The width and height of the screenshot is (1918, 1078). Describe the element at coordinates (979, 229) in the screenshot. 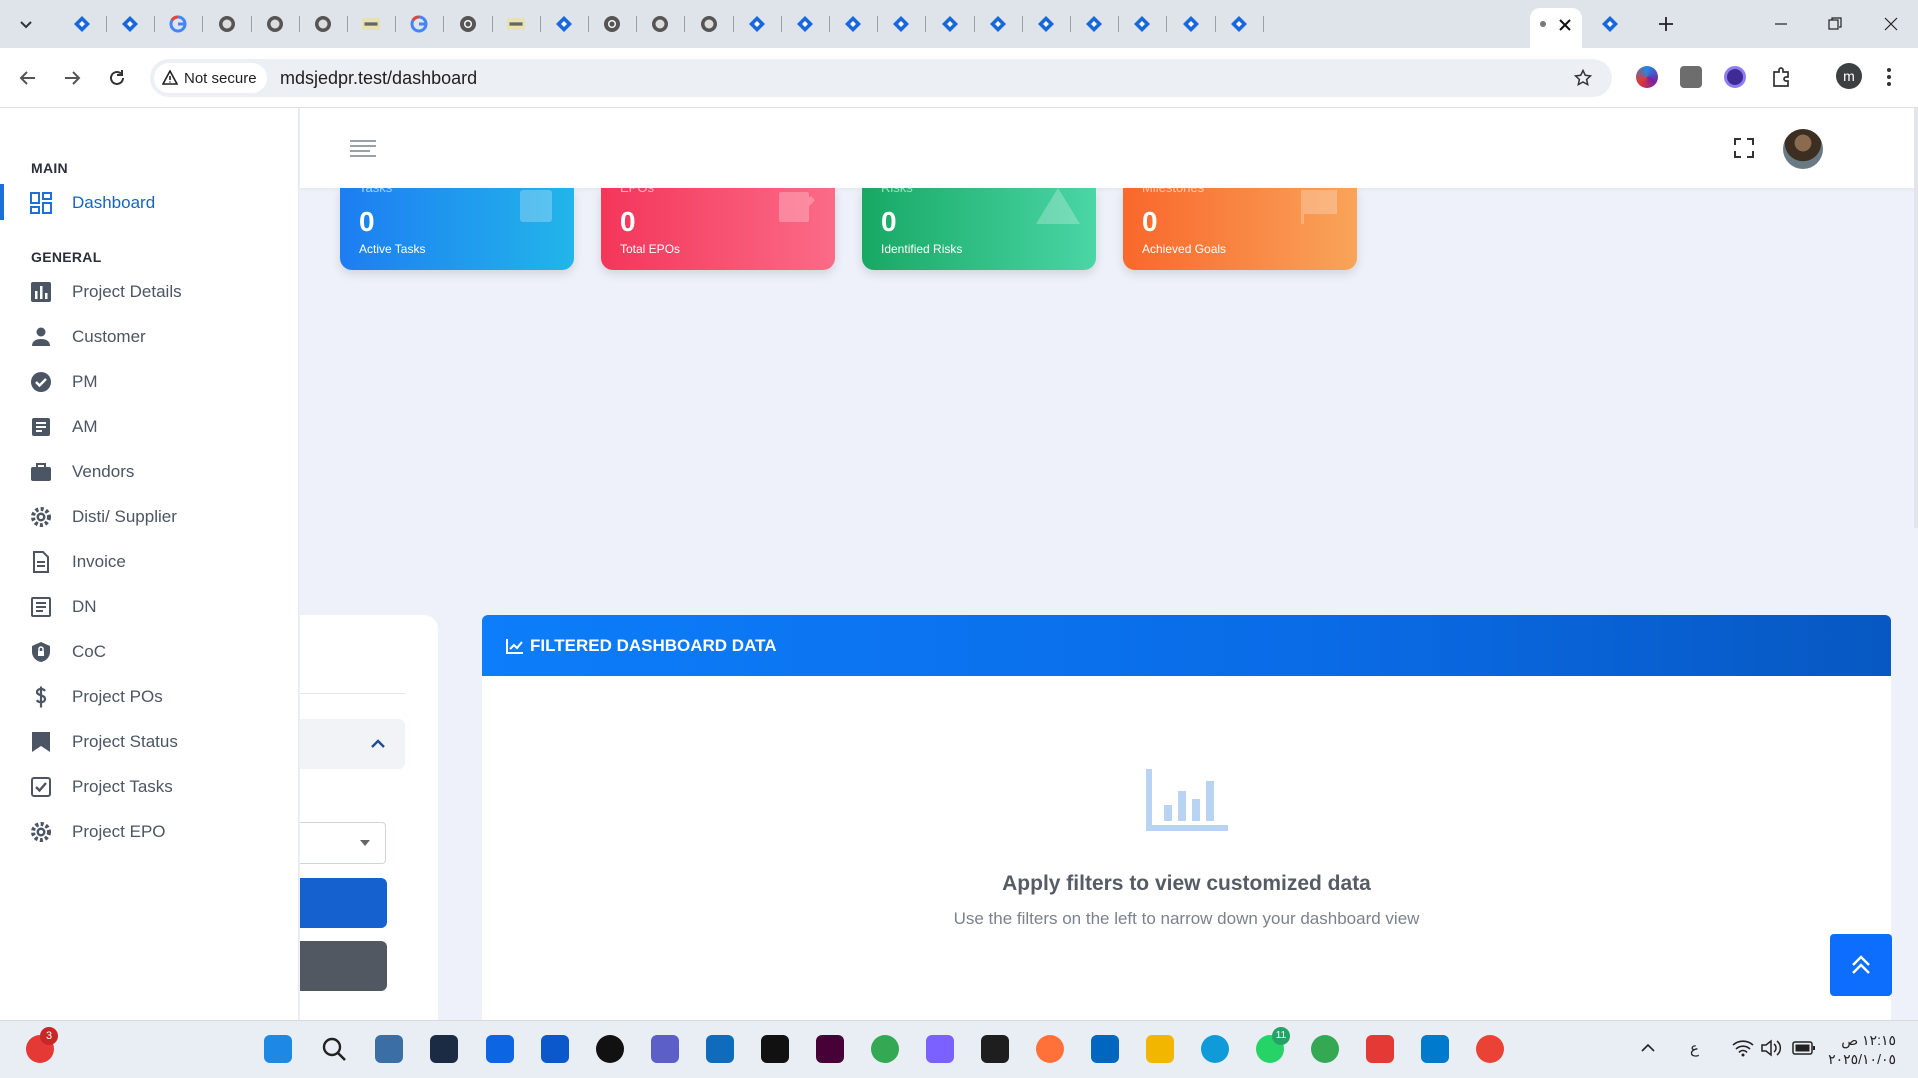

I see `stat-card: Risks 0 Identified Risks` at that location.